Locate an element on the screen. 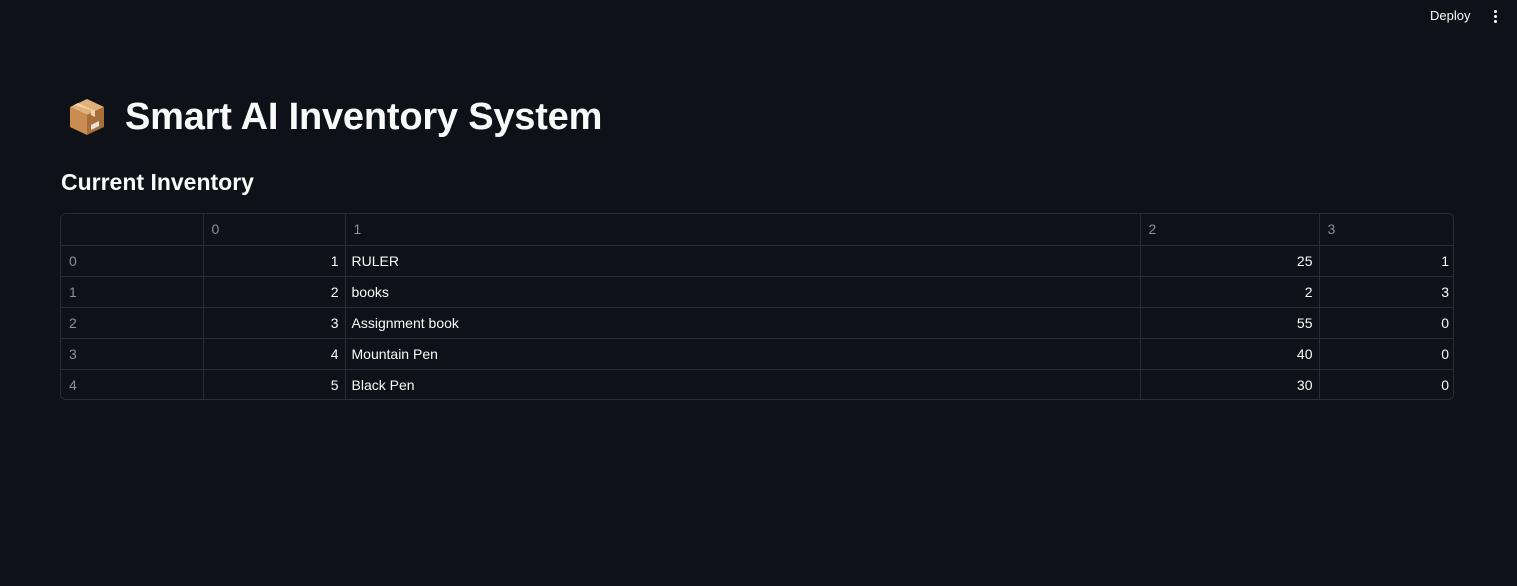 The height and width of the screenshot is (586, 1517). table-cell: Assignment book is located at coordinates (743, 323).